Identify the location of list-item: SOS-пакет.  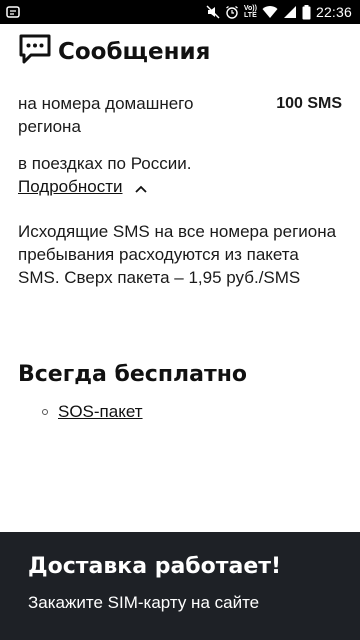
(92, 412).